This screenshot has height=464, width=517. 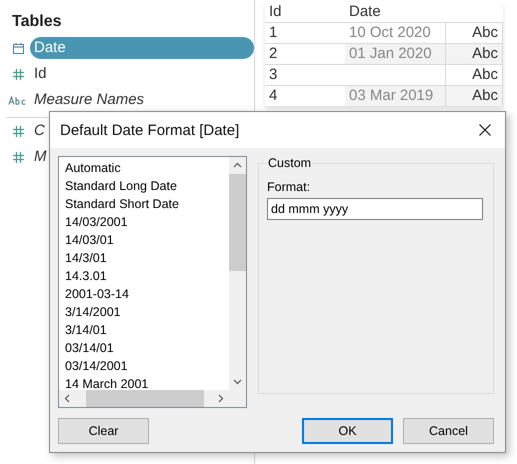 I want to click on dialog-button: OK, so click(x=347, y=431).